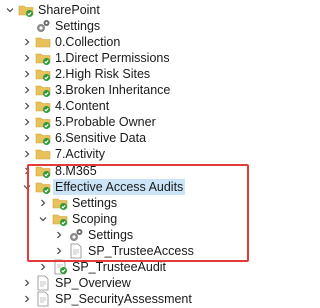  Describe the element at coordinates (103, 74) in the screenshot. I see `tree-node-label: 2.High Risk Sites` at that location.